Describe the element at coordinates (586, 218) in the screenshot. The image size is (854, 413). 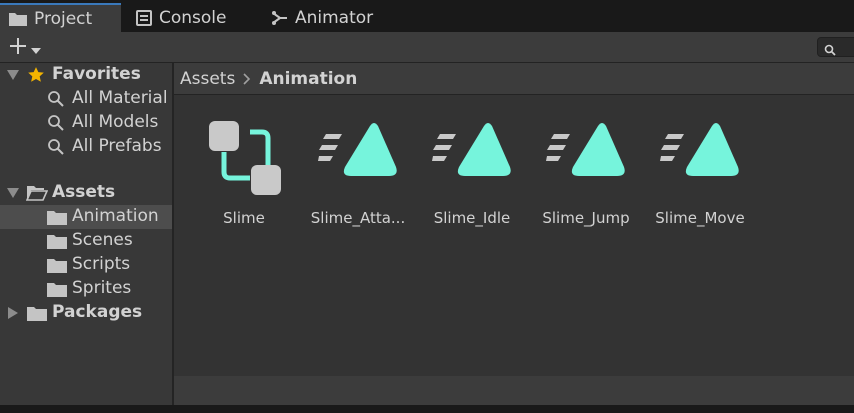
I see `asset-name: Slime_Jump` at that location.